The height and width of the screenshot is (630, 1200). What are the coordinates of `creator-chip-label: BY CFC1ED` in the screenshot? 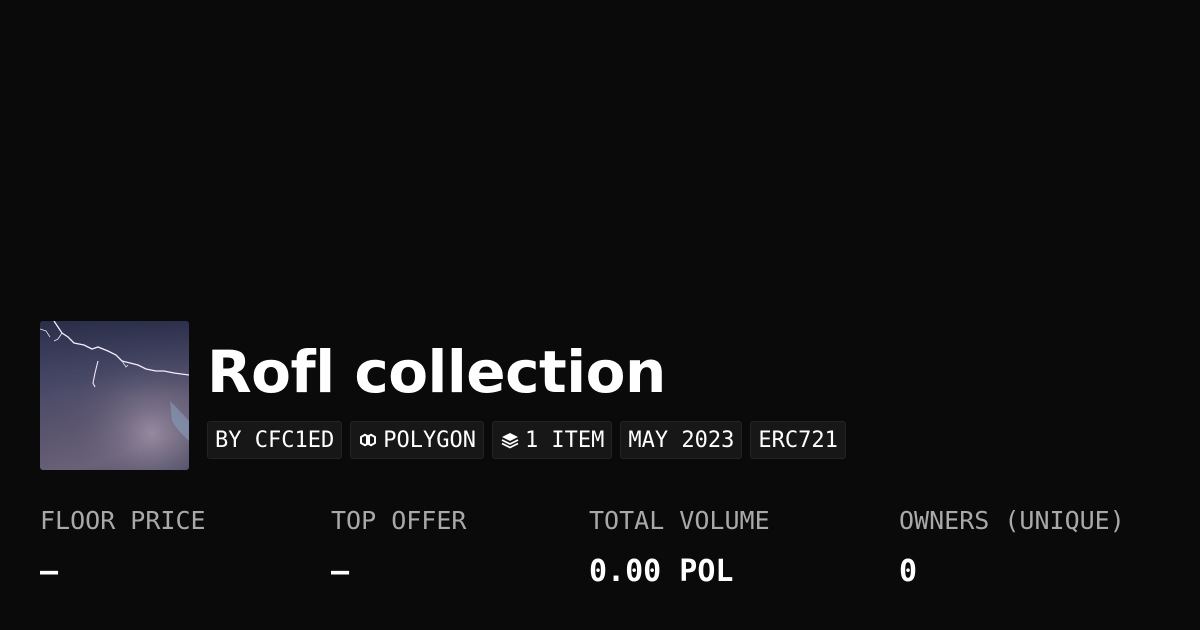 It's located at (275, 440).